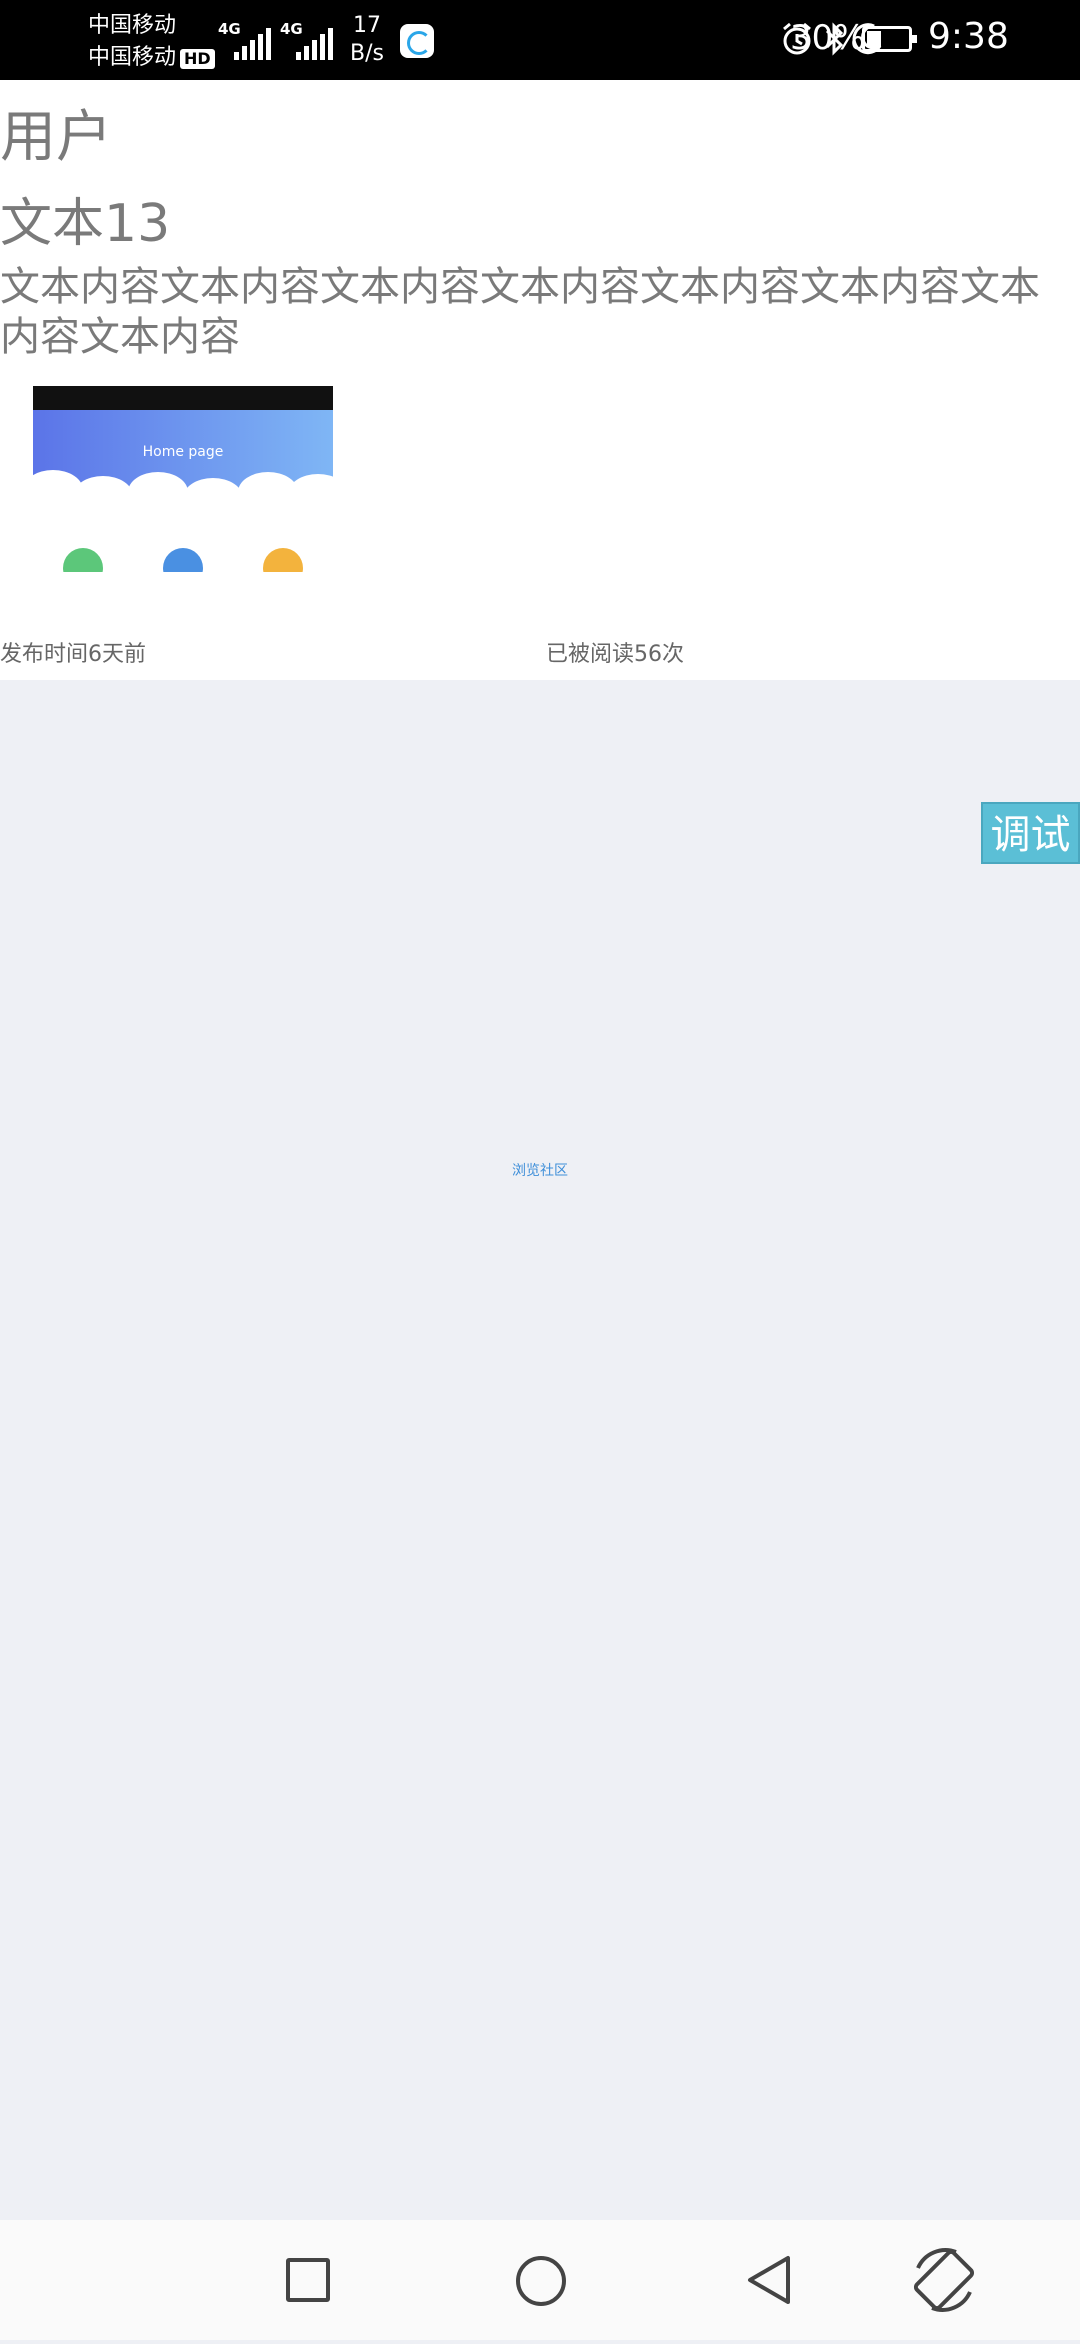 The image size is (1080, 2344). I want to click on square-icon, so click(308, 2280).